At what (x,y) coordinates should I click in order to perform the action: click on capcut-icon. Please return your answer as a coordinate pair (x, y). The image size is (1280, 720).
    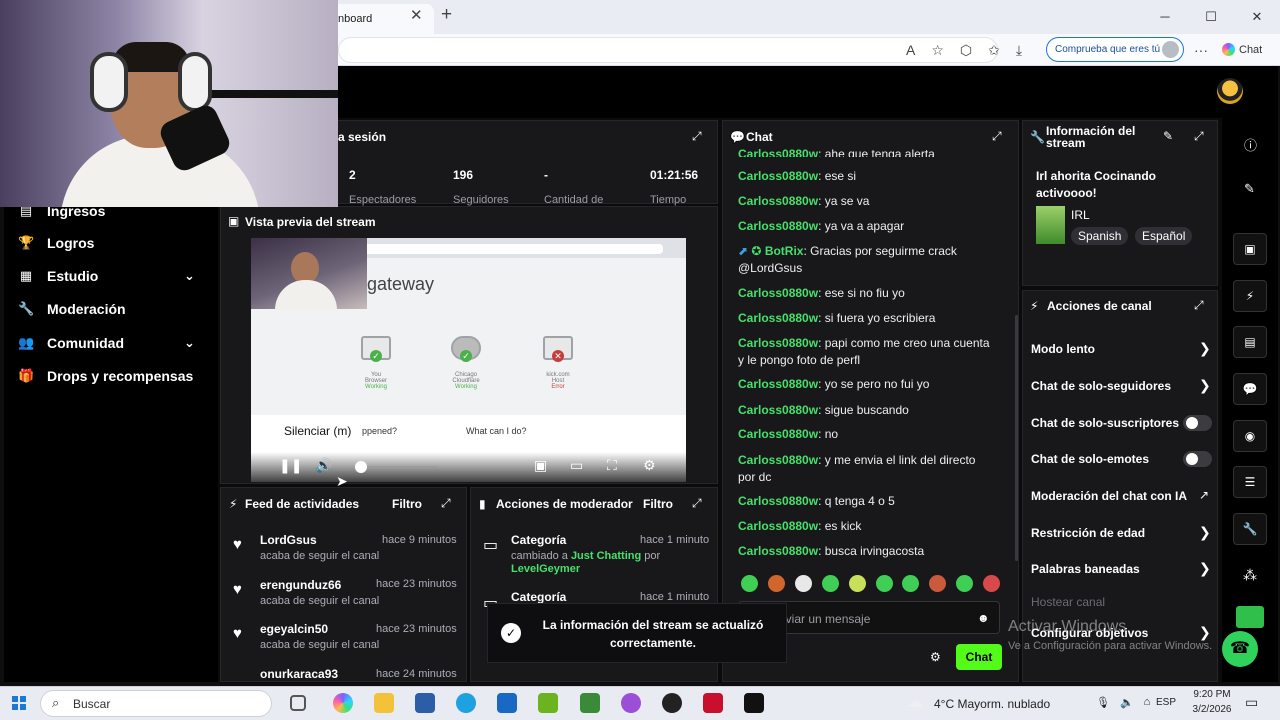
    Looking at the image, I should click on (754, 703).